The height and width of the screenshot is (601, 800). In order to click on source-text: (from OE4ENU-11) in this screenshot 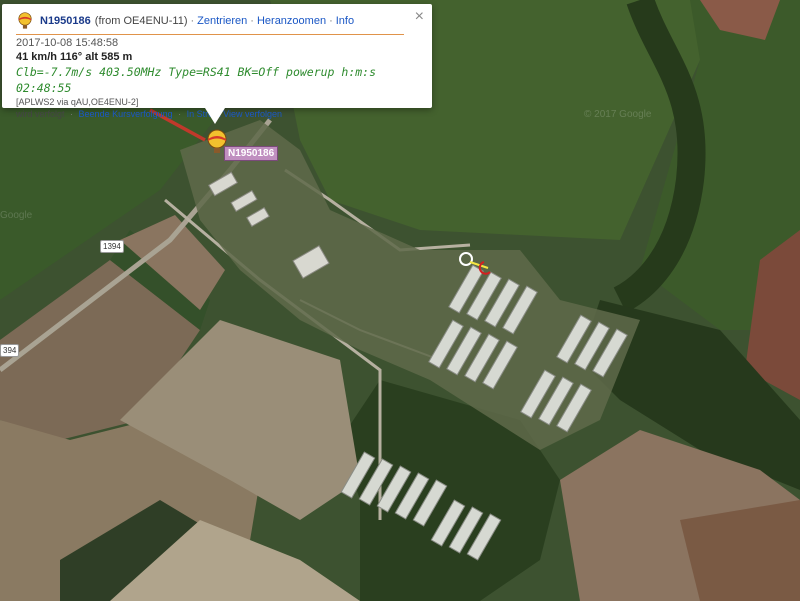, I will do `click(141, 21)`.